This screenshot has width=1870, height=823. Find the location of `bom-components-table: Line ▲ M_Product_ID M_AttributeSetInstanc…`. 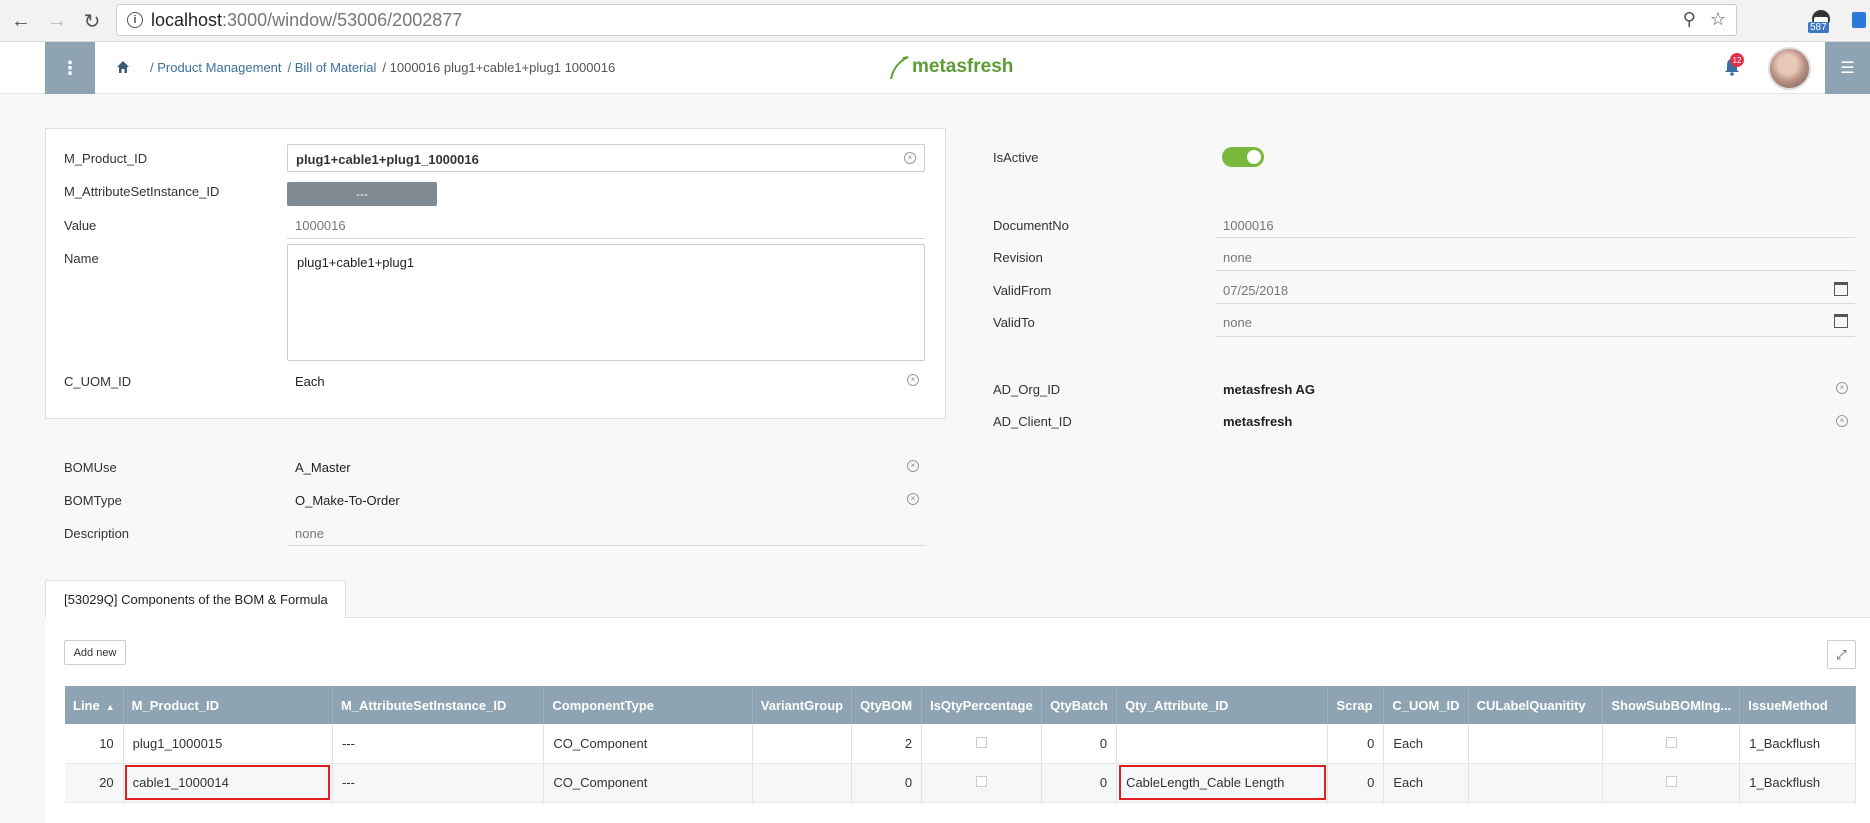

bom-components-table: Line ▲ M_Product_ID M_AttributeSetInstanc… is located at coordinates (960, 744).